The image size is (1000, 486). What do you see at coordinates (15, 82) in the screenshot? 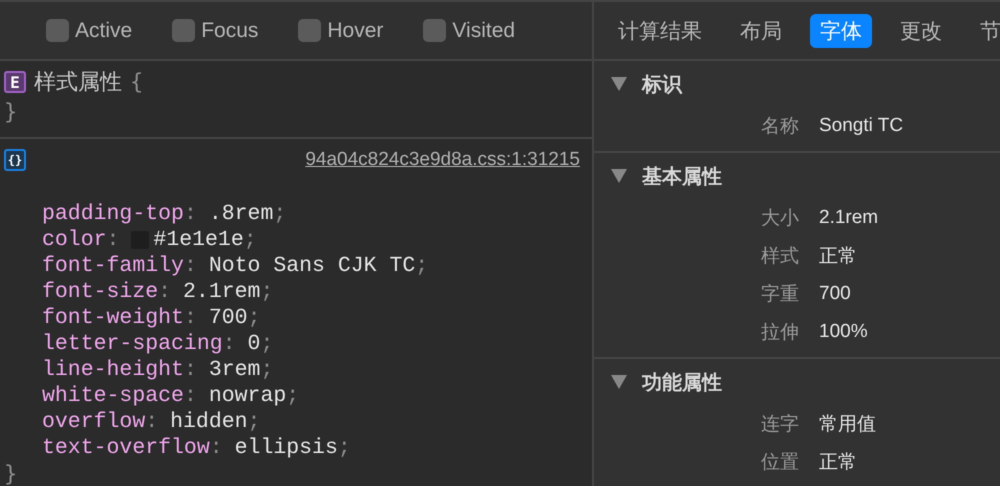
I see `element-badge: E` at bounding box center [15, 82].